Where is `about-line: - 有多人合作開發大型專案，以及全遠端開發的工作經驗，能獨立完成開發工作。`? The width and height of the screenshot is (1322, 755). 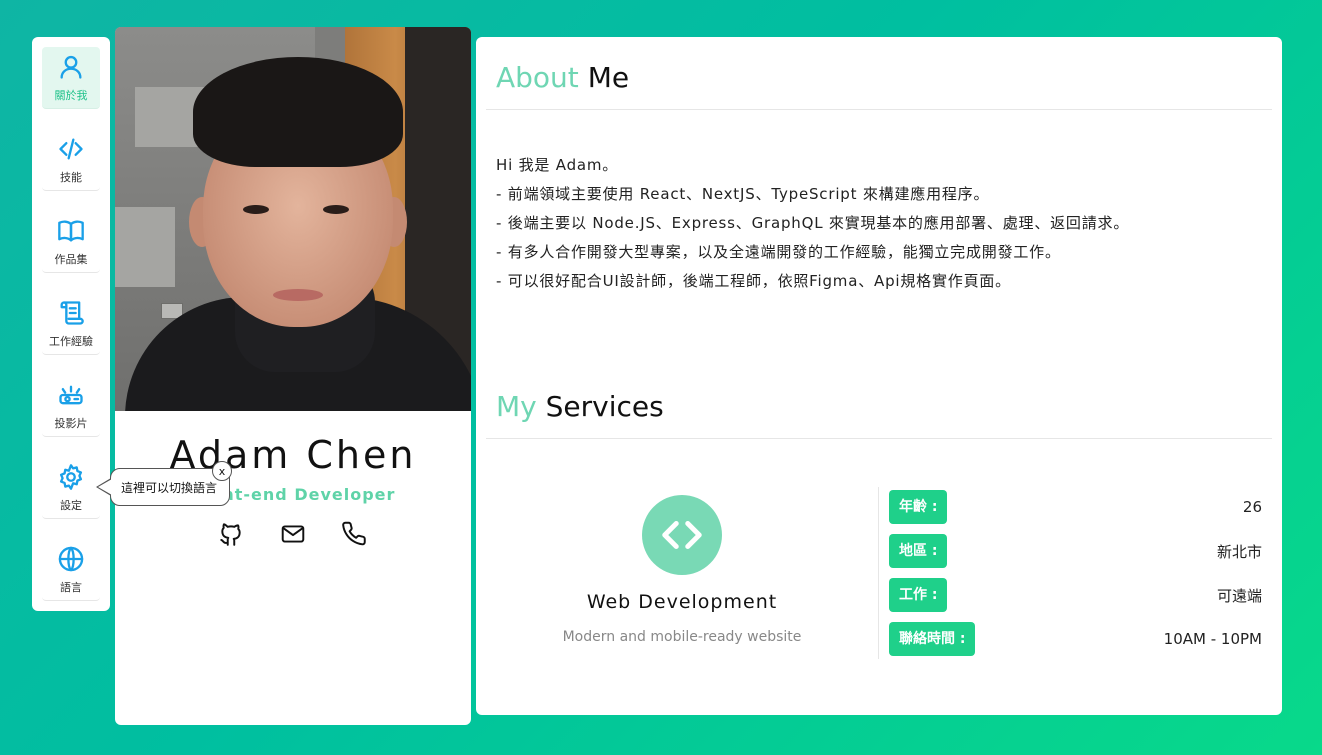
about-line: - 有多人合作開發大型專案，以及全遠端開發的工作經驗，能獨立完成開發工作。 is located at coordinates (778, 252).